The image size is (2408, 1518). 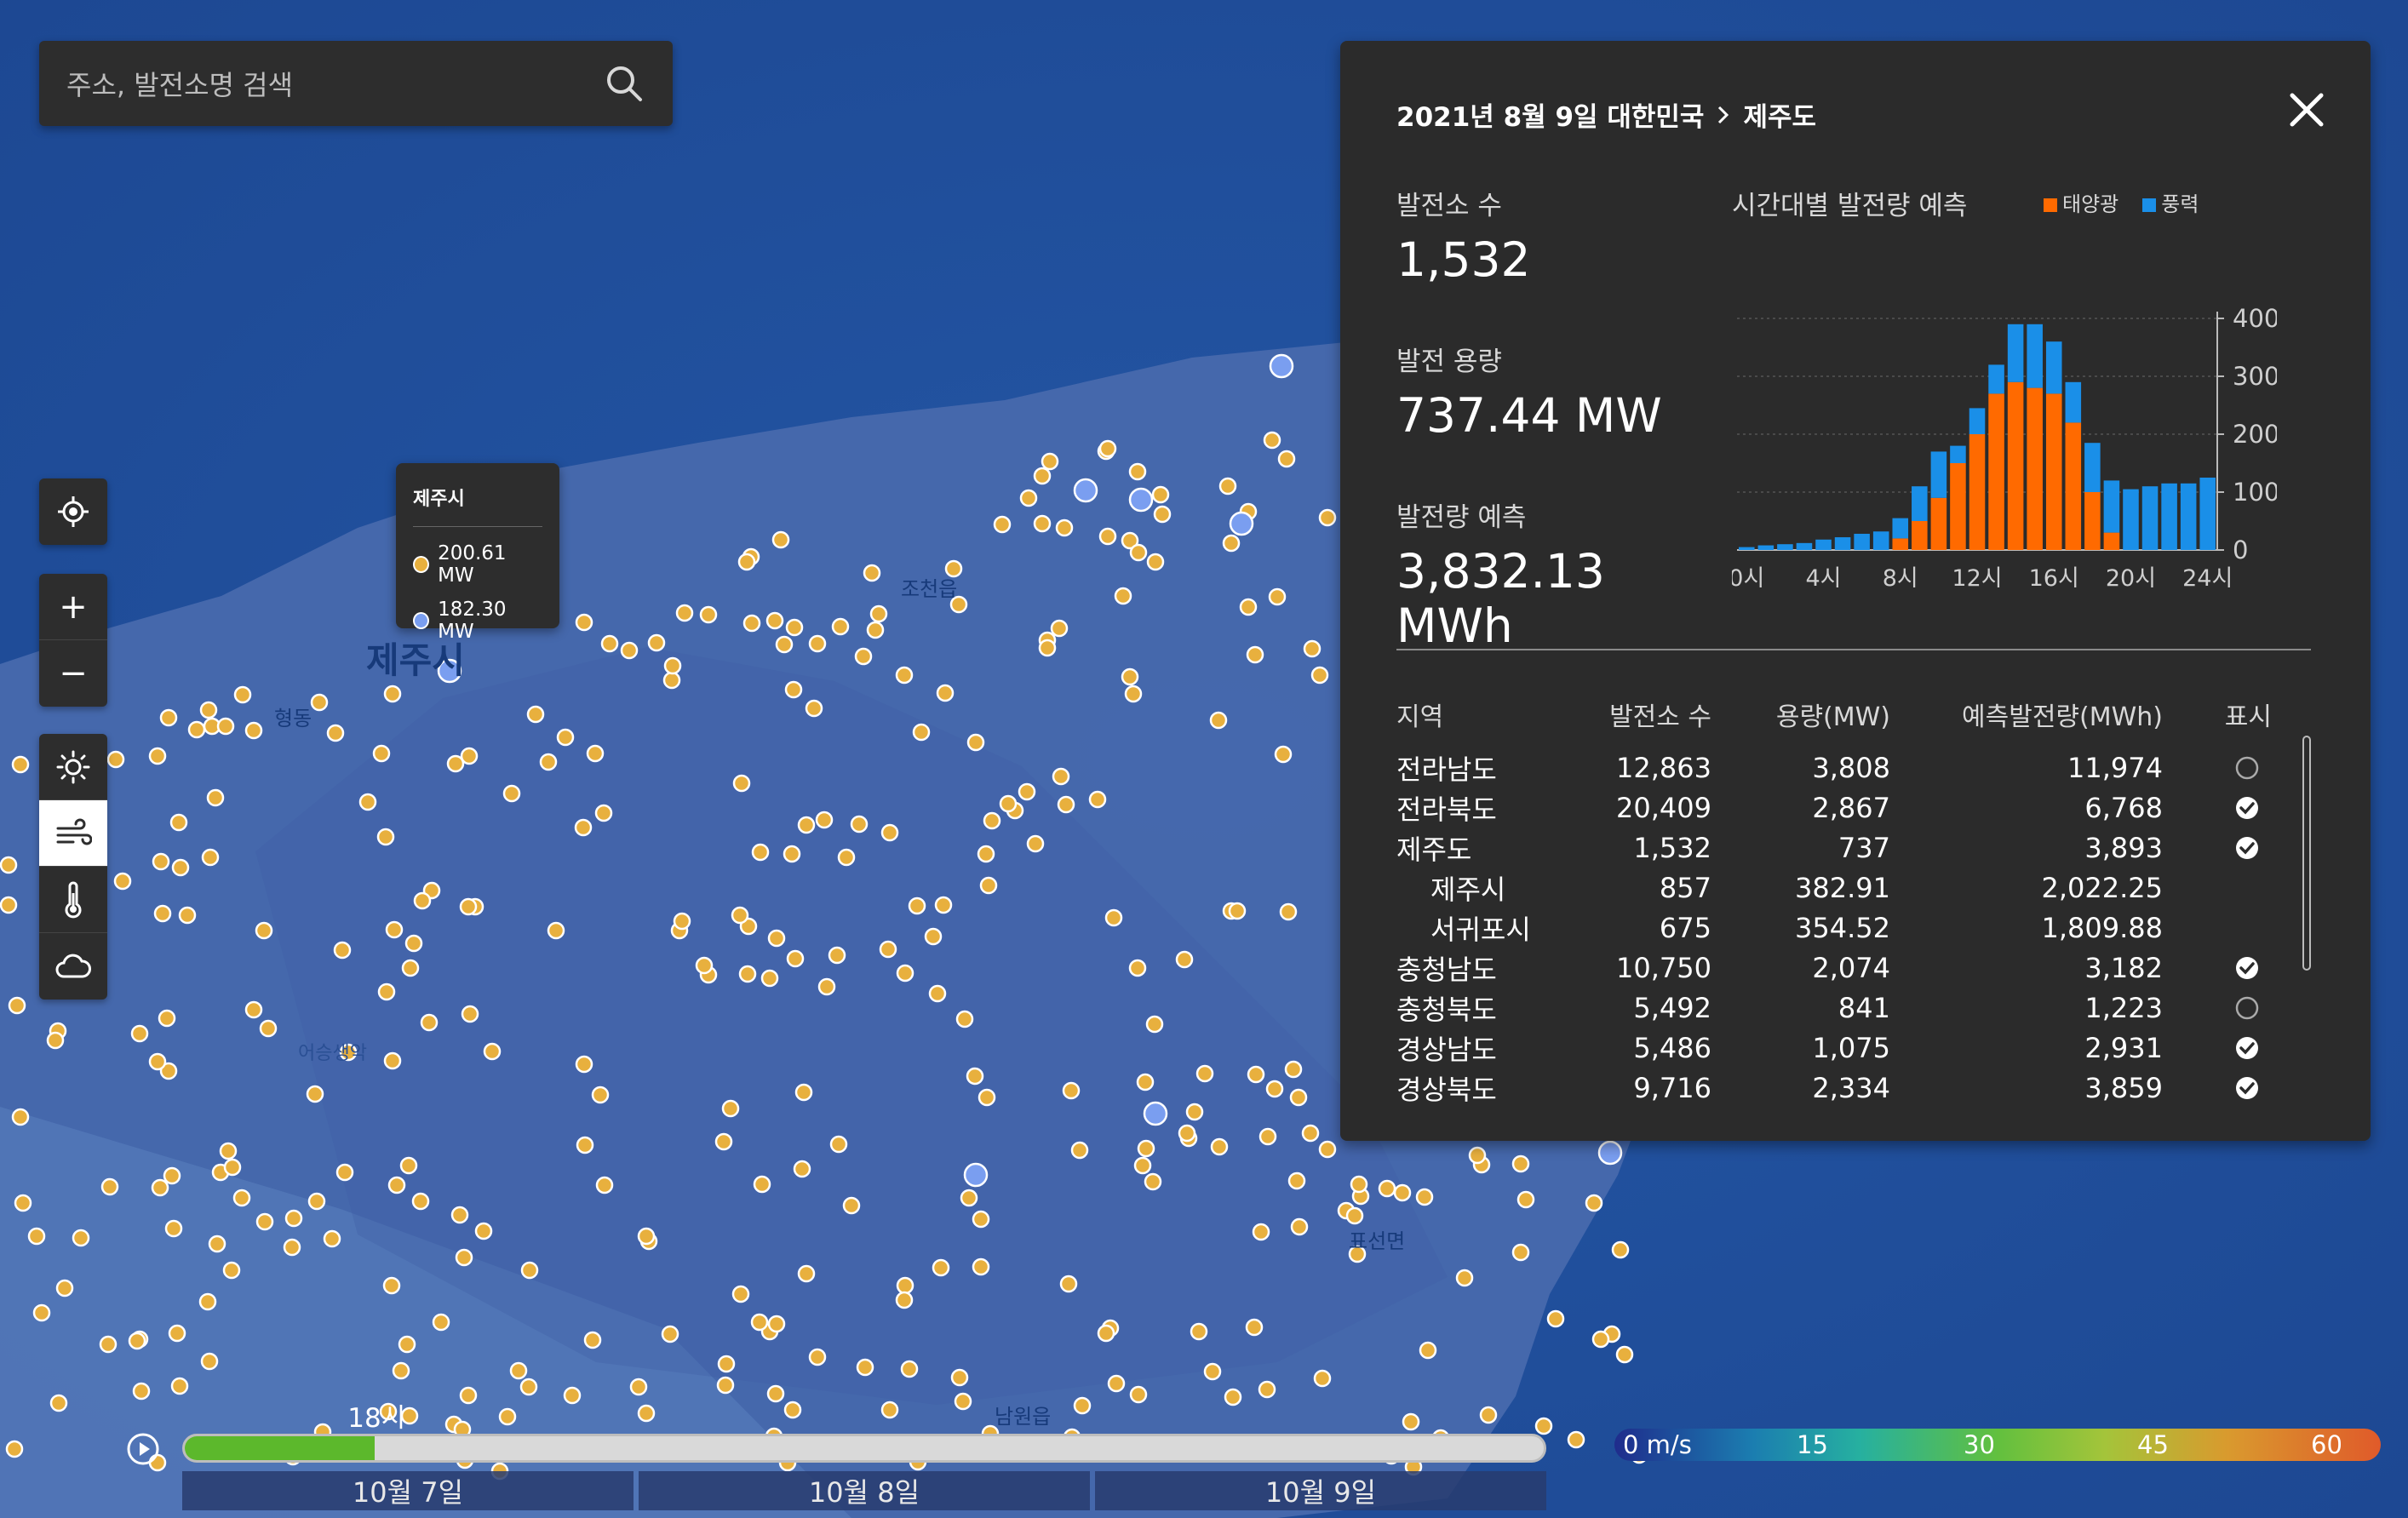 I want to click on table-scrollbar, so click(x=2306, y=853).